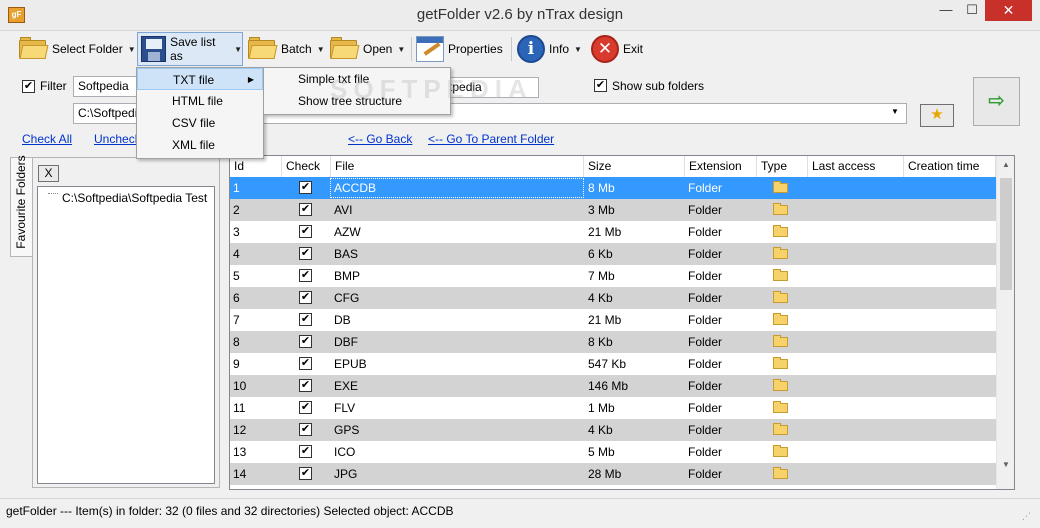 This screenshot has width=1040, height=528. I want to click on info-button: i Info ▼, so click(549, 49).